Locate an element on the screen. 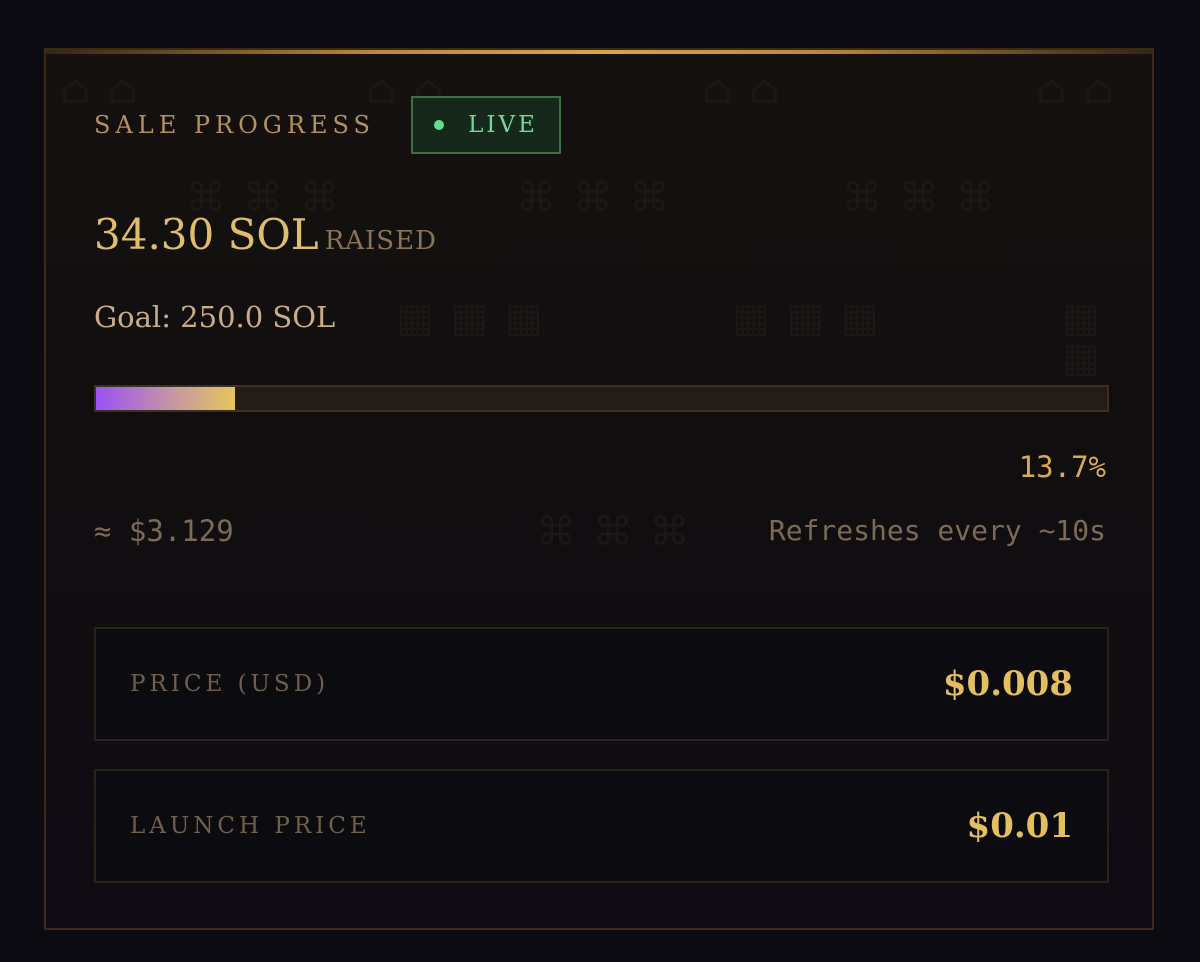  card-header: SALE PROGRESS LIVE is located at coordinates (327, 125).